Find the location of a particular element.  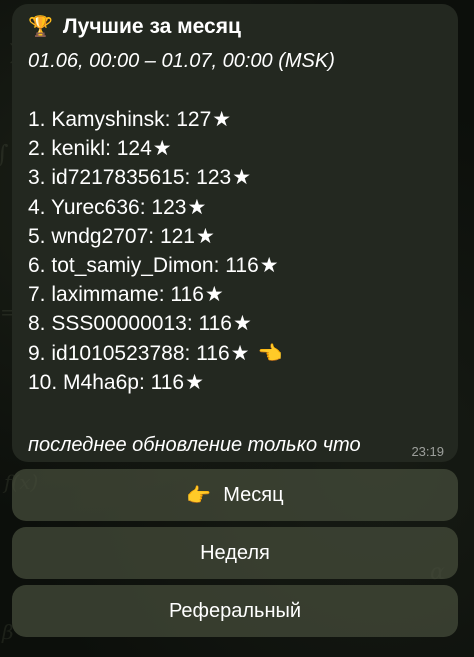

pointing-right-hand-icon: 👉 is located at coordinates (199, 495).